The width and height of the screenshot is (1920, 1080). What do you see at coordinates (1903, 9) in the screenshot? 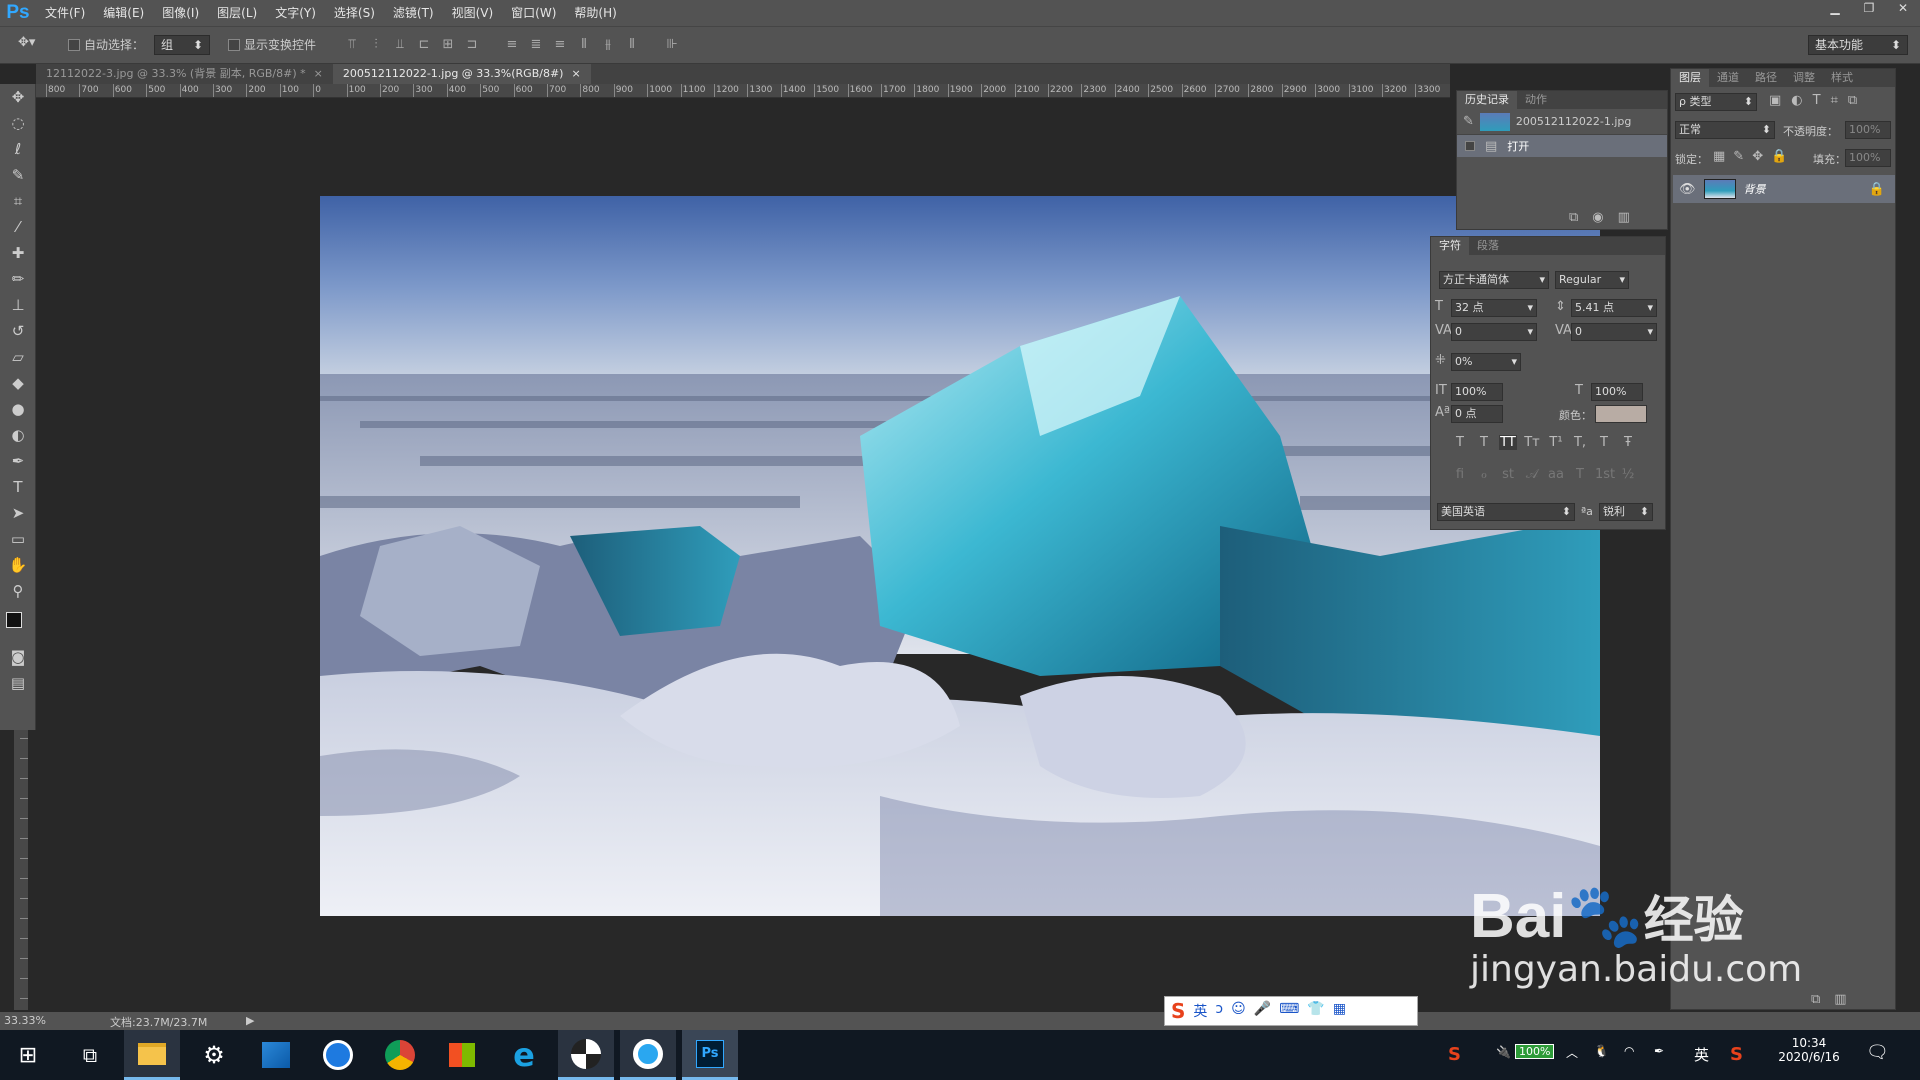
I see `close-button: ✕` at bounding box center [1903, 9].